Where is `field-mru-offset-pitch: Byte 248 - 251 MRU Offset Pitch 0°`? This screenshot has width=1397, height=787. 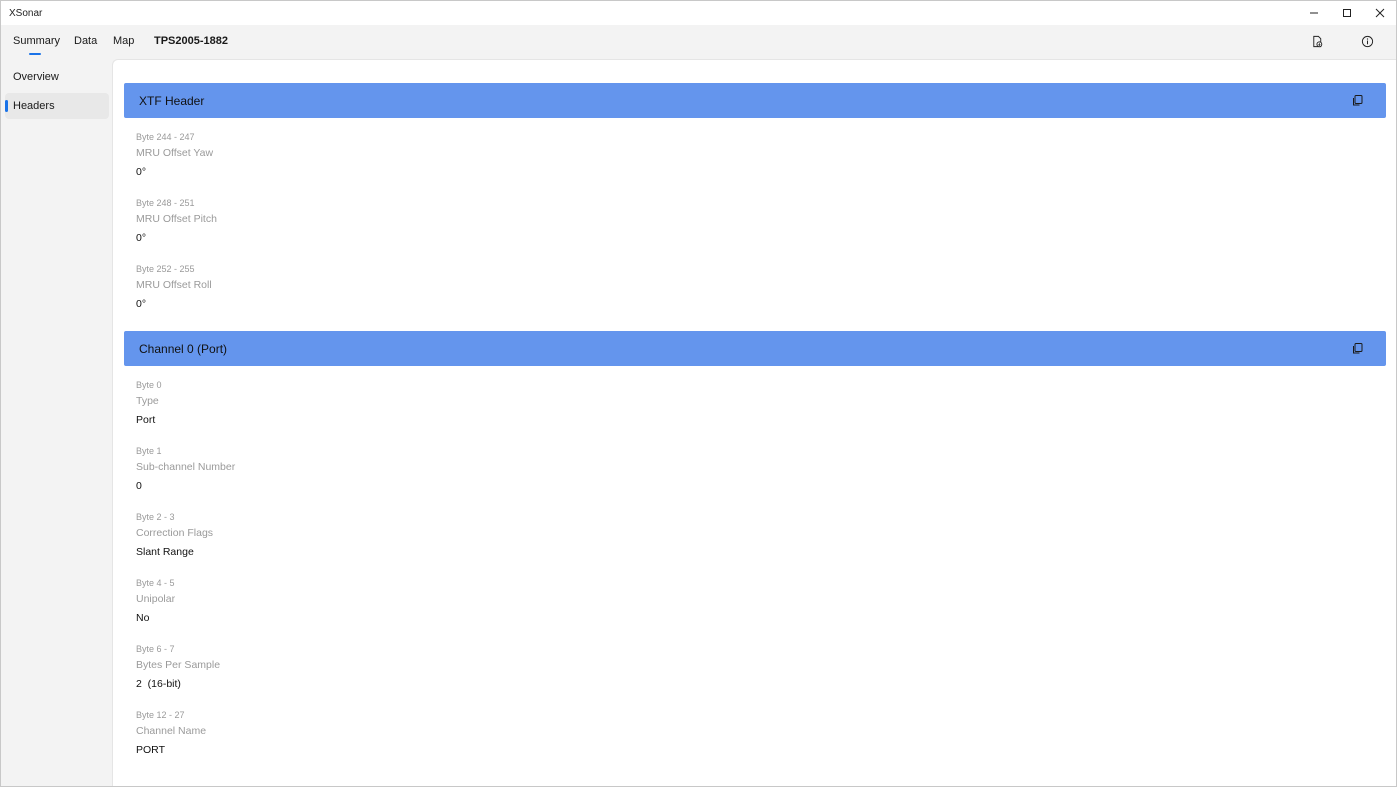
field-mru-offset-pitch: Byte 248 - 251 MRU Offset Pitch 0° is located at coordinates (176, 221).